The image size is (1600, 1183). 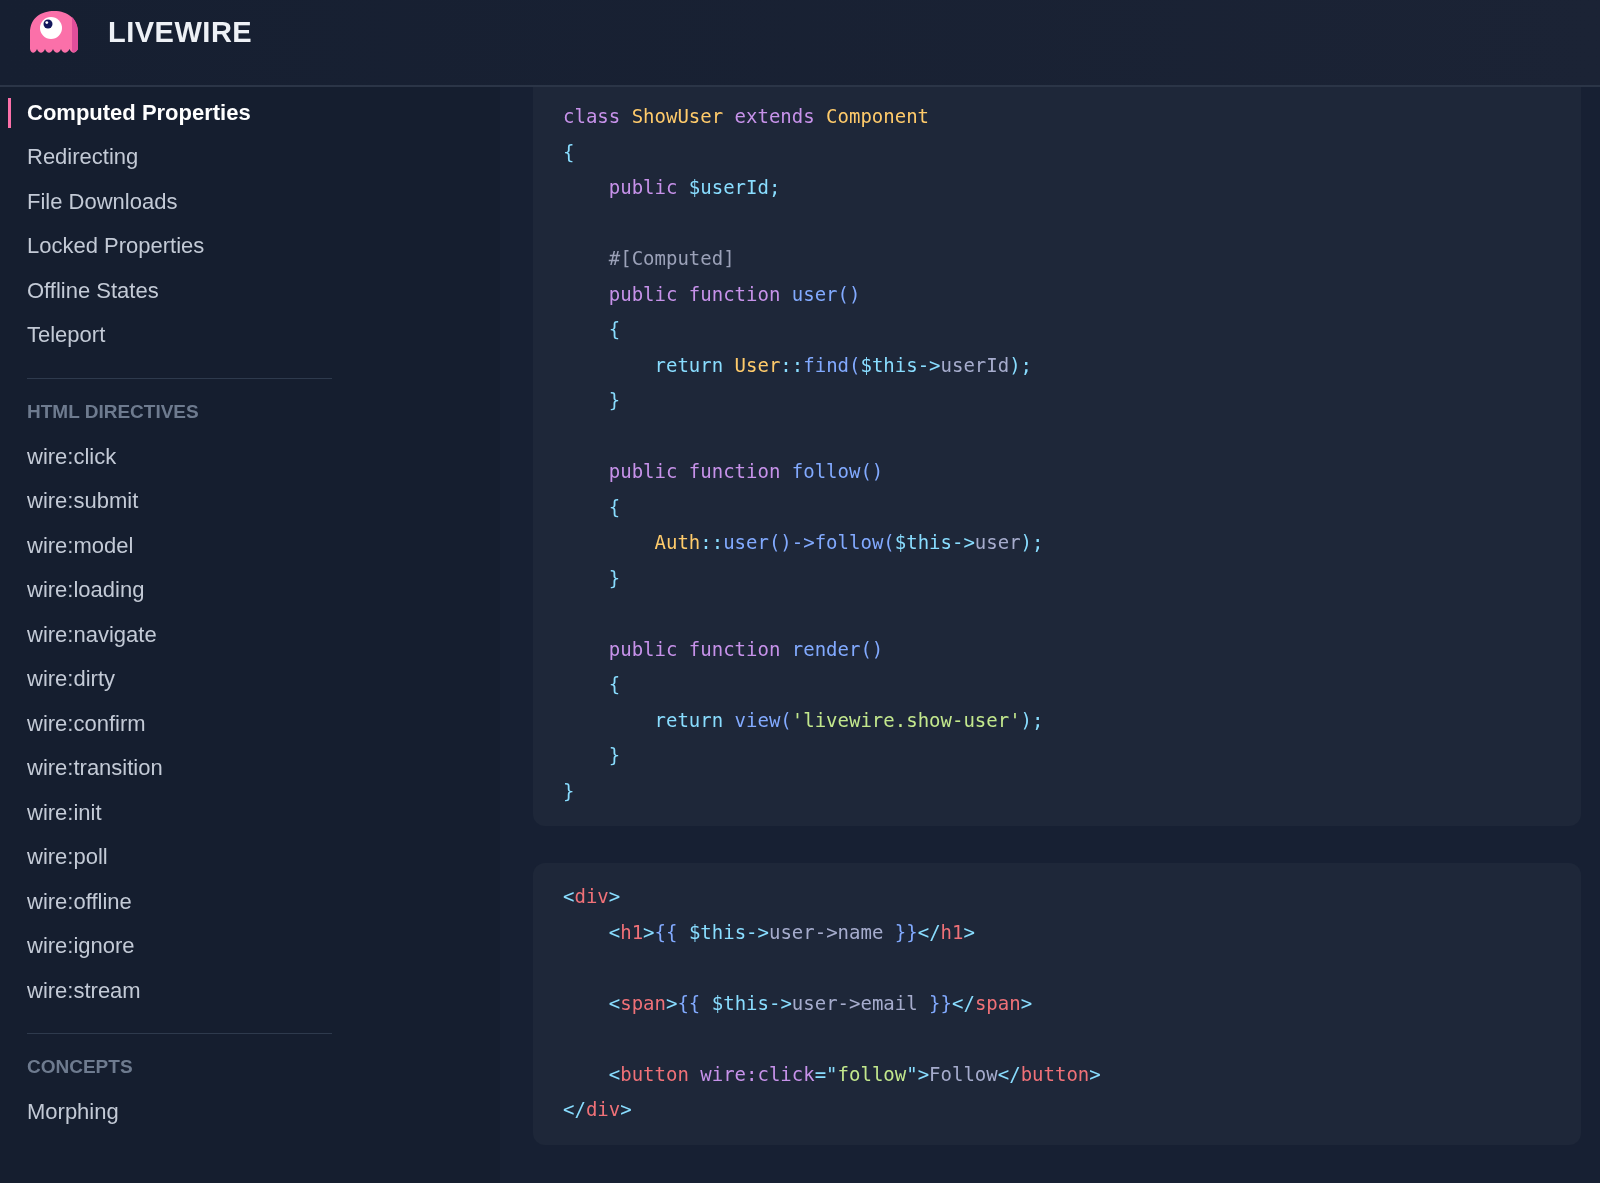 What do you see at coordinates (57, 335) in the screenshot?
I see `nav-link: Teleport` at bounding box center [57, 335].